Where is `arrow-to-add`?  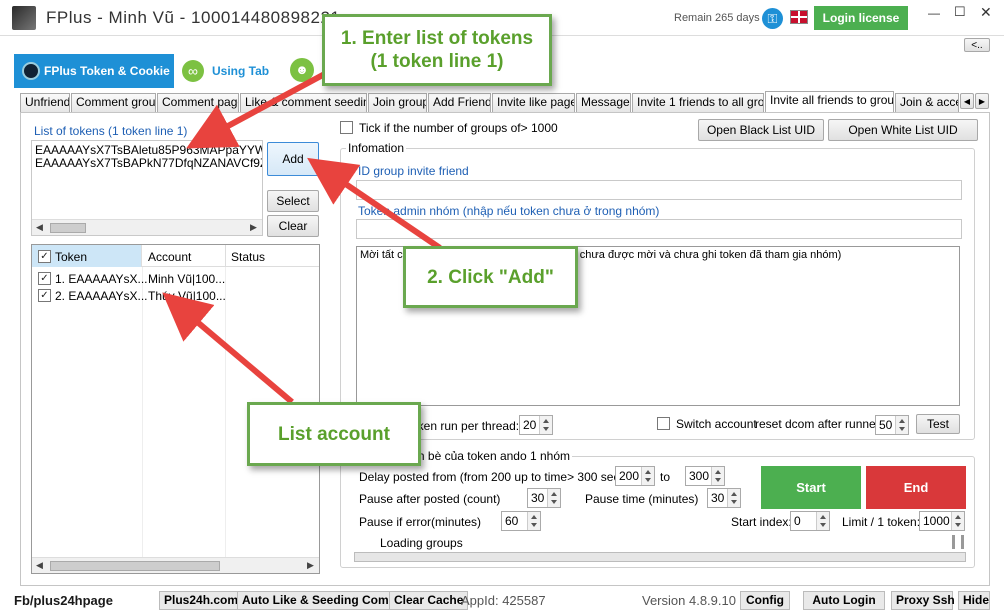
arrow-to-add is located at coordinates (374, 204).